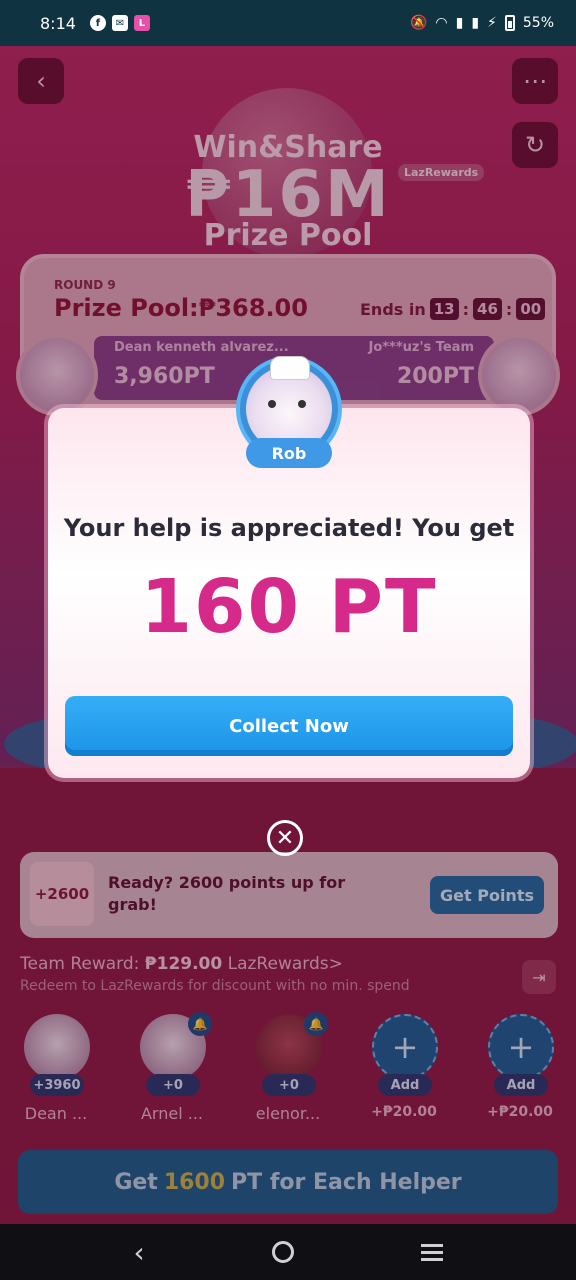  What do you see at coordinates (138, 1252) in the screenshot?
I see `nav-back-icon: ‹` at bounding box center [138, 1252].